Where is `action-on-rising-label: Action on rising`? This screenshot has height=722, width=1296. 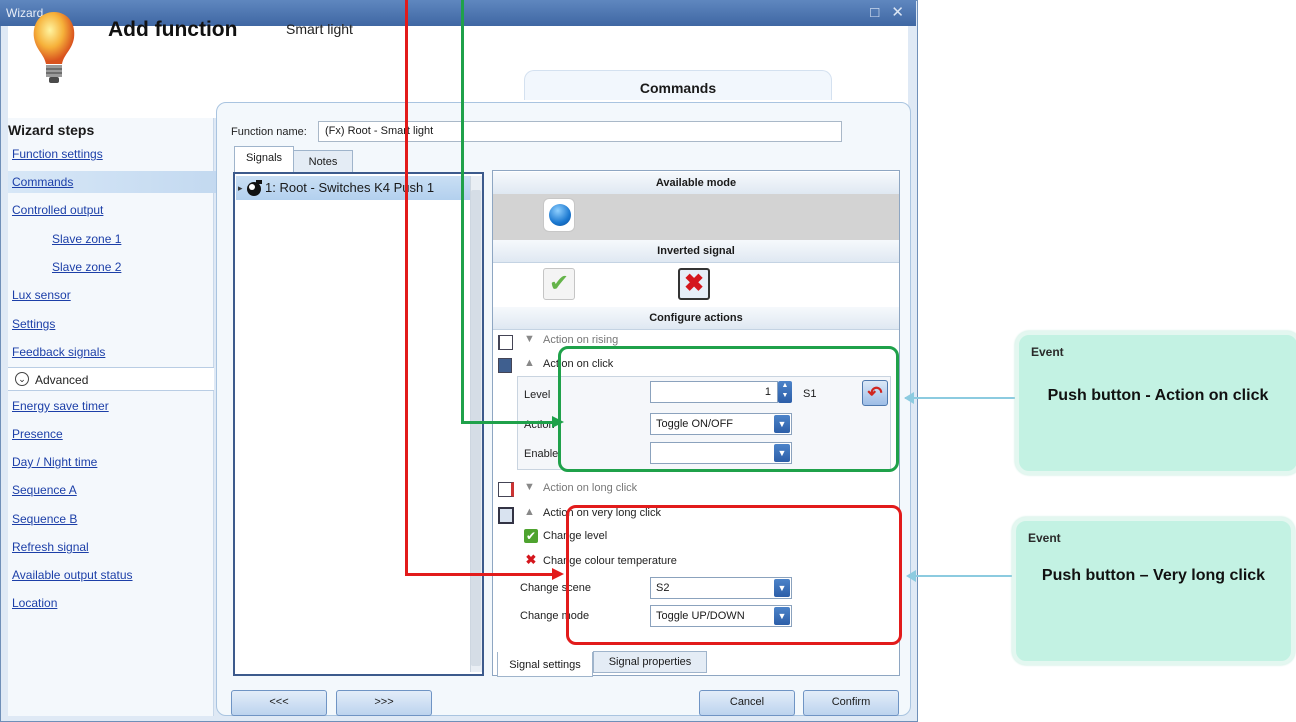 action-on-rising-label: Action on rising is located at coordinates (581, 340).